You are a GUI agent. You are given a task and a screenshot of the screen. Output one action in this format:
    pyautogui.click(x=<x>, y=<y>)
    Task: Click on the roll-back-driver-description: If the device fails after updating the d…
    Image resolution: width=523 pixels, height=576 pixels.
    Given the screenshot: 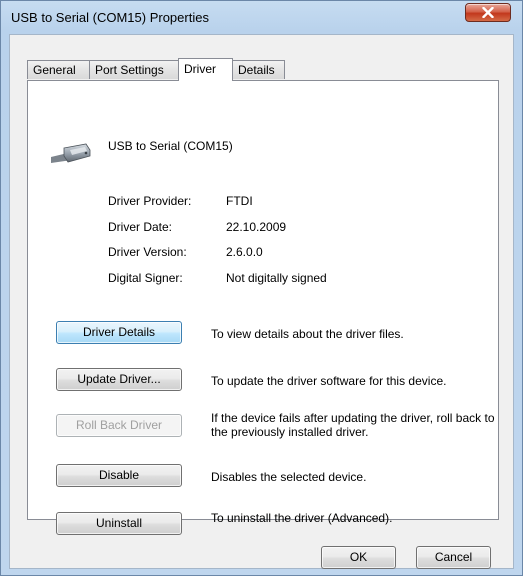 What is the action you would take?
    pyautogui.click(x=353, y=425)
    